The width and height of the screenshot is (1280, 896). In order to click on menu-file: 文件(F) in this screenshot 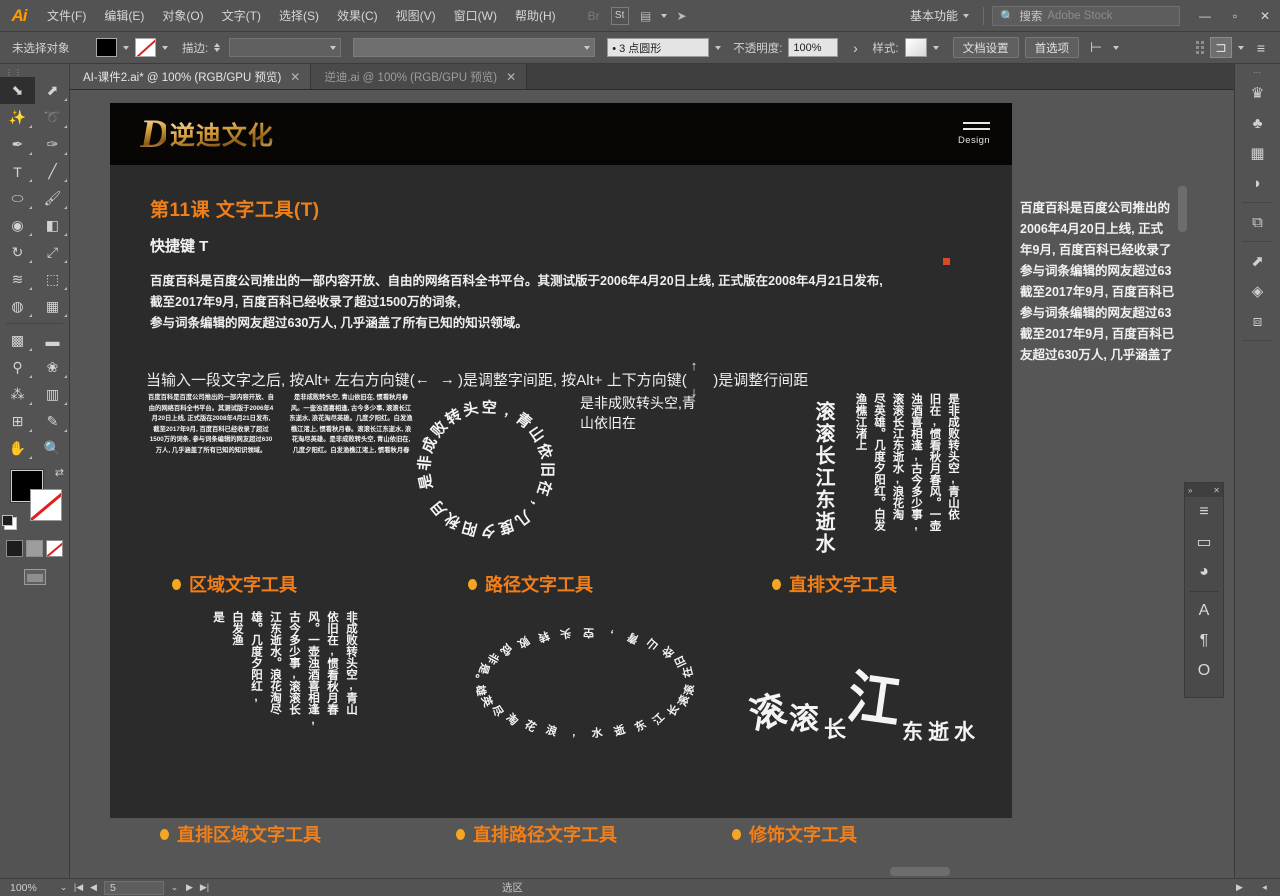, I will do `click(66, 16)`.